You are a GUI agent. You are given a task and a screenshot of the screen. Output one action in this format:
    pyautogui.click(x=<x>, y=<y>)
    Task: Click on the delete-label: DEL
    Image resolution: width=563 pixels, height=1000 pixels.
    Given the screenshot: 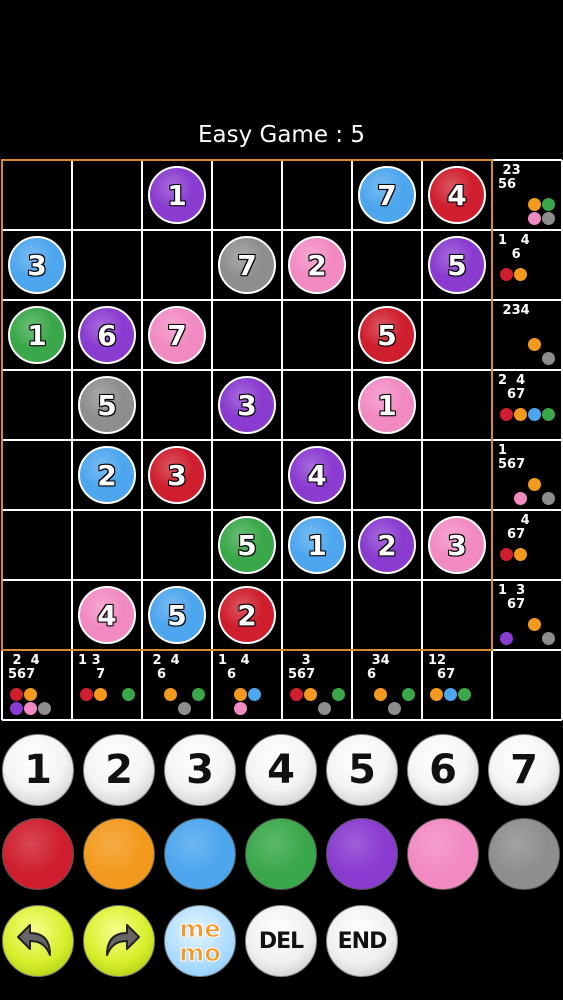 What is the action you would take?
    pyautogui.click(x=281, y=941)
    